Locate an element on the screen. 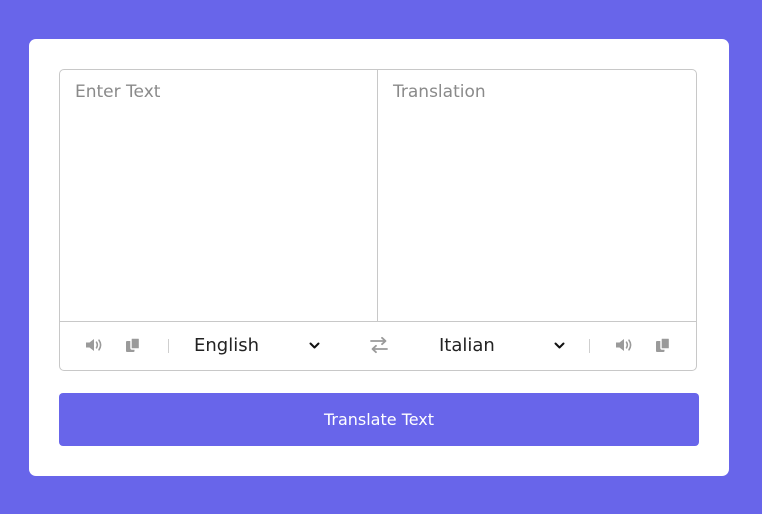 The width and height of the screenshot is (762, 514). exchange-icon is located at coordinates (379, 345).